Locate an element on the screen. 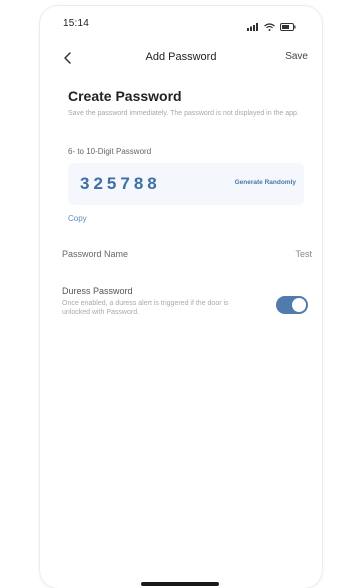 The height and width of the screenshot is (588, 348). wifi-icon is located at coordinates (269, 27).